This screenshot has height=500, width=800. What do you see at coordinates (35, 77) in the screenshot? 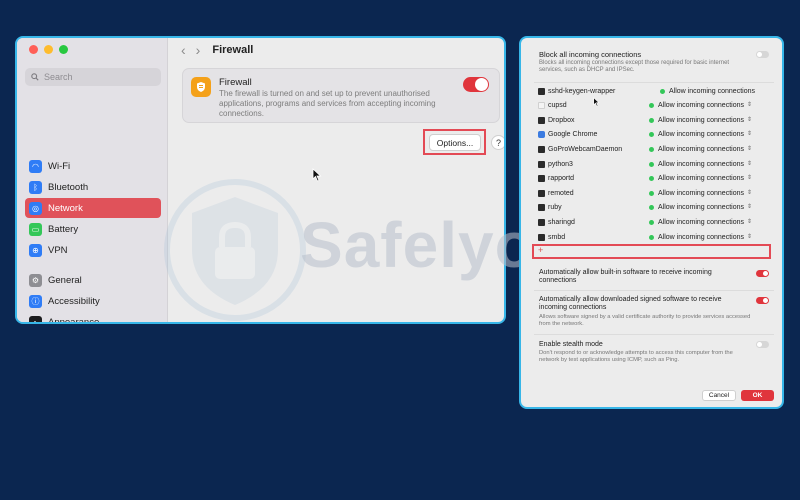
I see `search-icon` at bounding box center [35, 77].